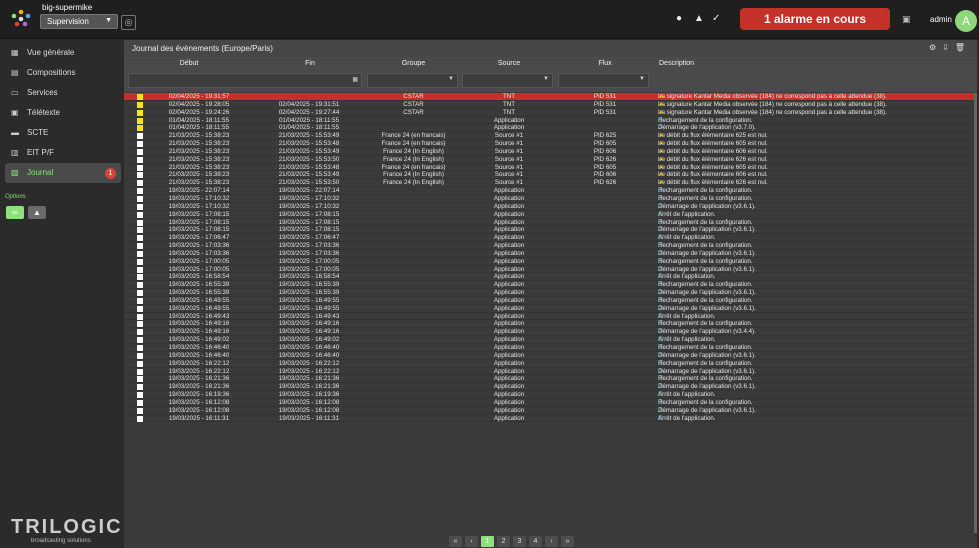 This screenshot has width=979, height=548. Describe the element at coordinates (245, 80) in the screenshot. I see `date-range-filter: ▦` at that location.